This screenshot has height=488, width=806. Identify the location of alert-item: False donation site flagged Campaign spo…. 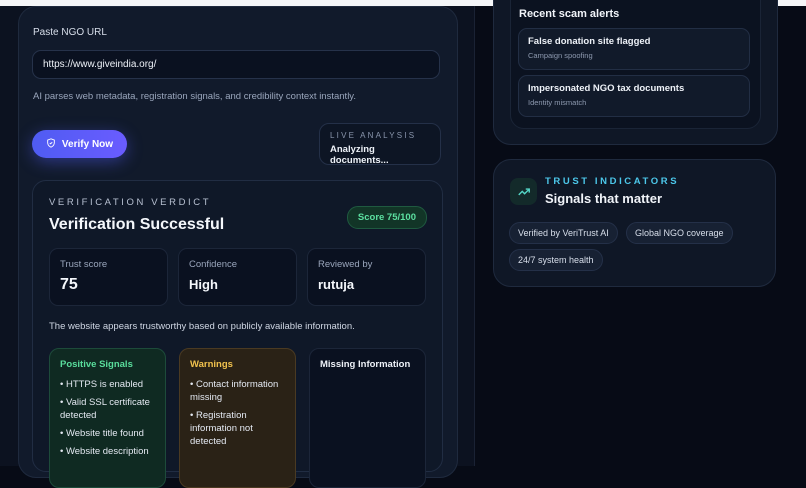
(634, 49).